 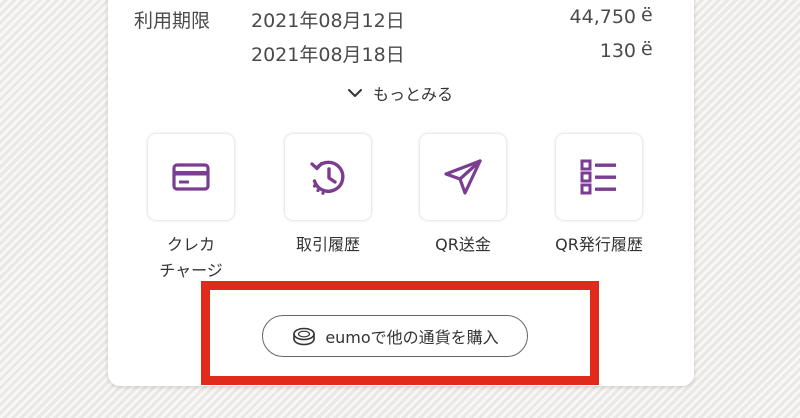 I want to click on buy-other-currency-button: eumoで他の通貨を購入, so click(x=395, y=336).